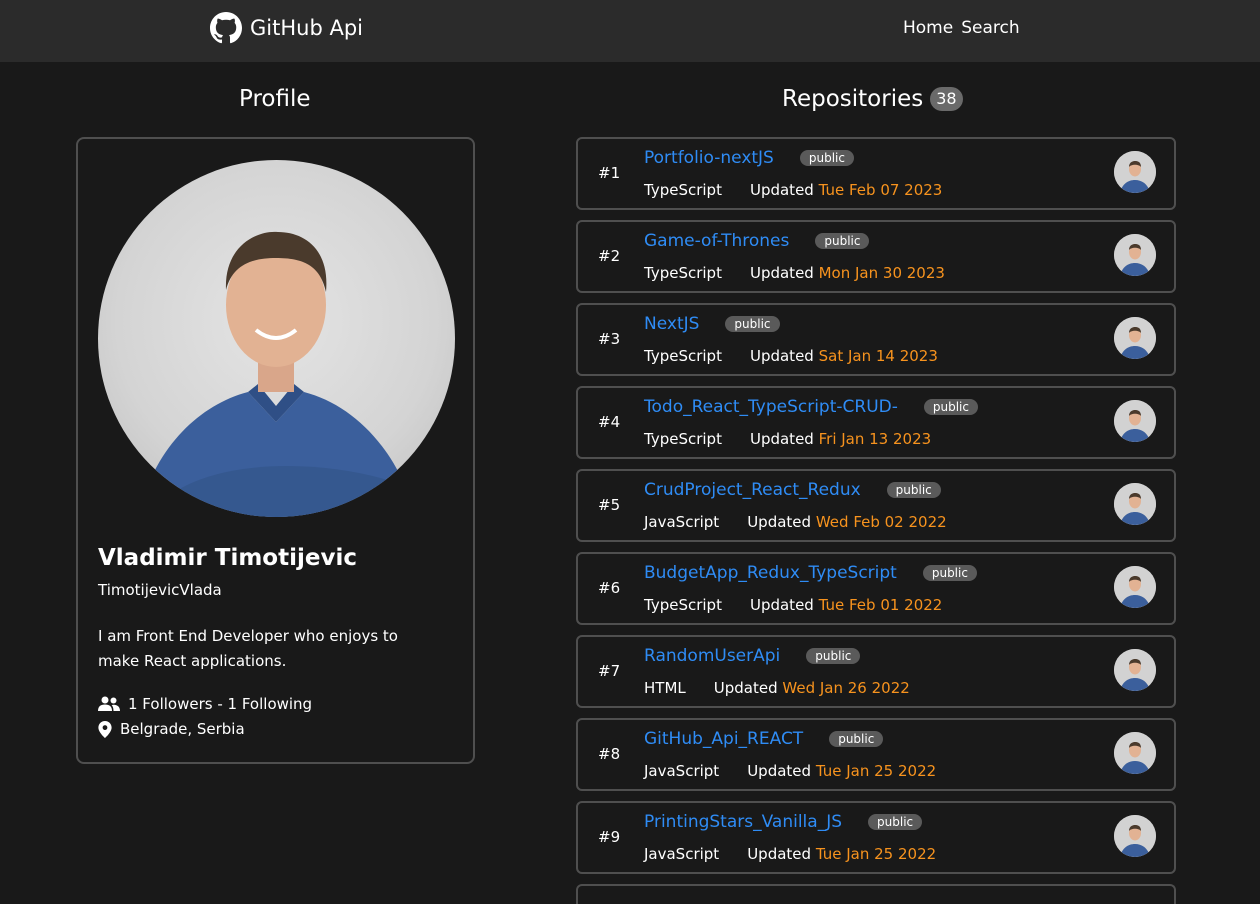 The width and height of the screenshot is (1260, 904). What do you see at coordinates (609, 588) in the screenshot?
I see `repo-number: #6` at bounding box center [609, 588].